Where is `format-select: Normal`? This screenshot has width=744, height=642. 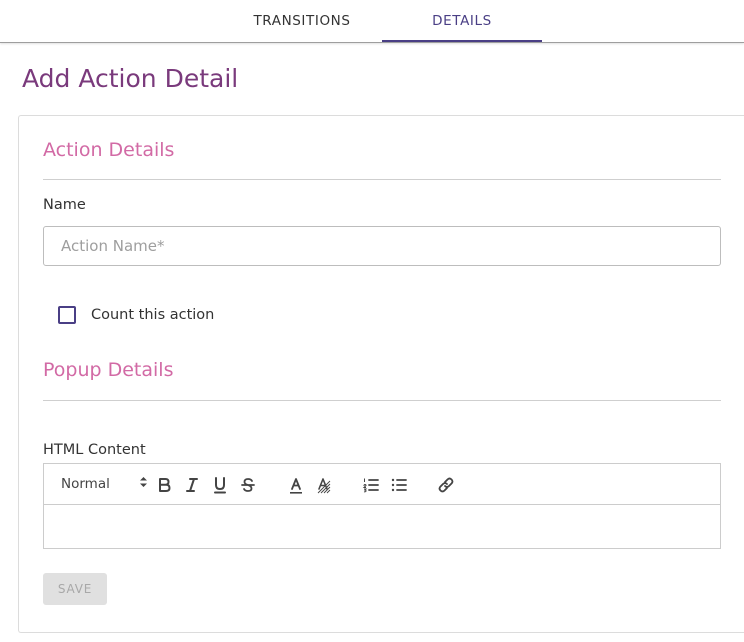 format-select: Normal is located at coordinates (101, 484).